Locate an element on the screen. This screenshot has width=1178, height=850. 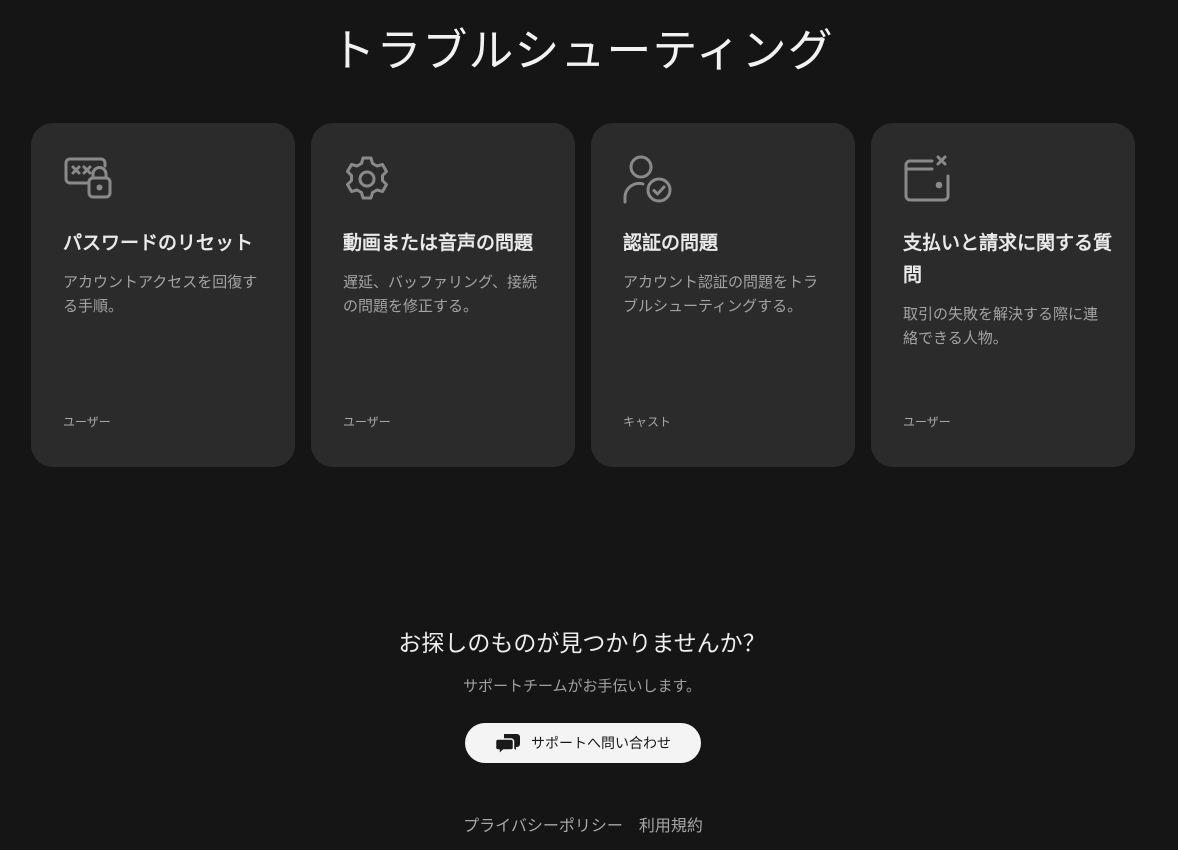
card-title: 支払いと請求に関する質問 is located at coordinates (1008, 259).